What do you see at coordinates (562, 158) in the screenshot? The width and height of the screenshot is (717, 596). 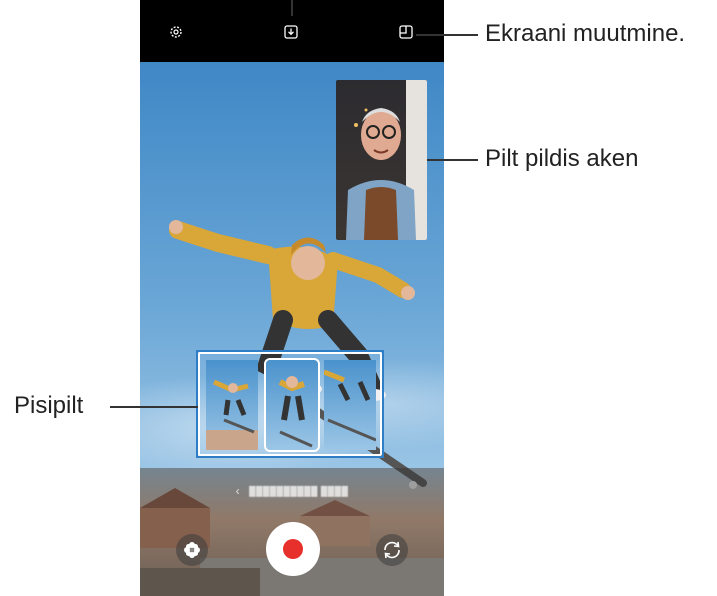 I see `callout-pip-window: Pilt pildis aken` at bounding box center [562, 158].